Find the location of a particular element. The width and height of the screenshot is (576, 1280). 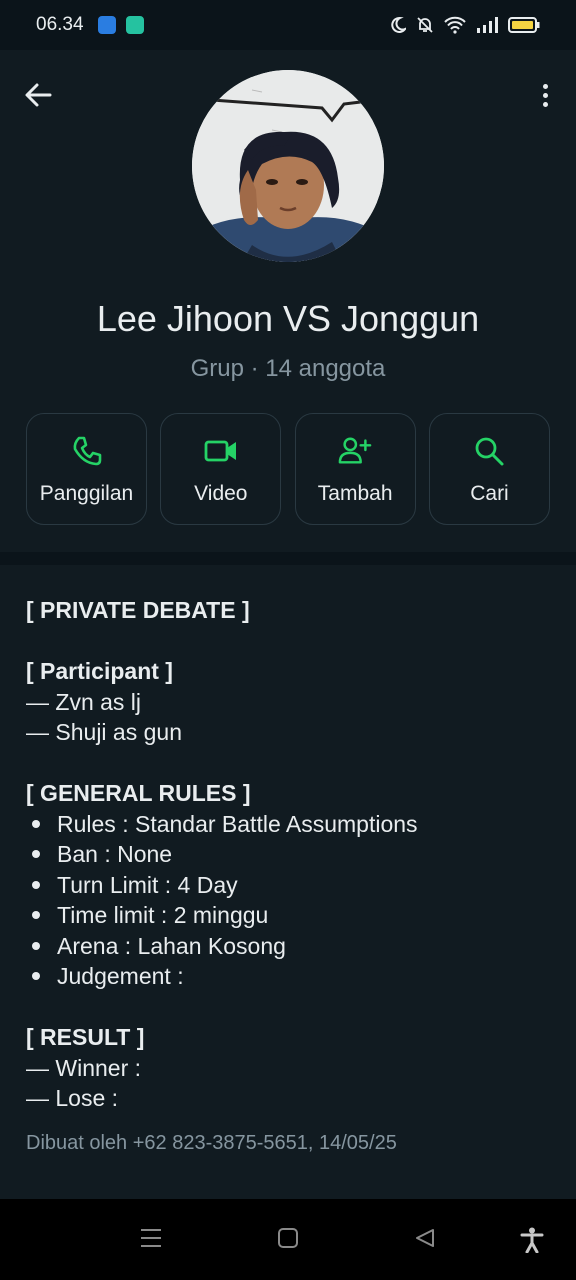

rules-header: [ GENERAL RULES ] is located at coordinates (138, 793).